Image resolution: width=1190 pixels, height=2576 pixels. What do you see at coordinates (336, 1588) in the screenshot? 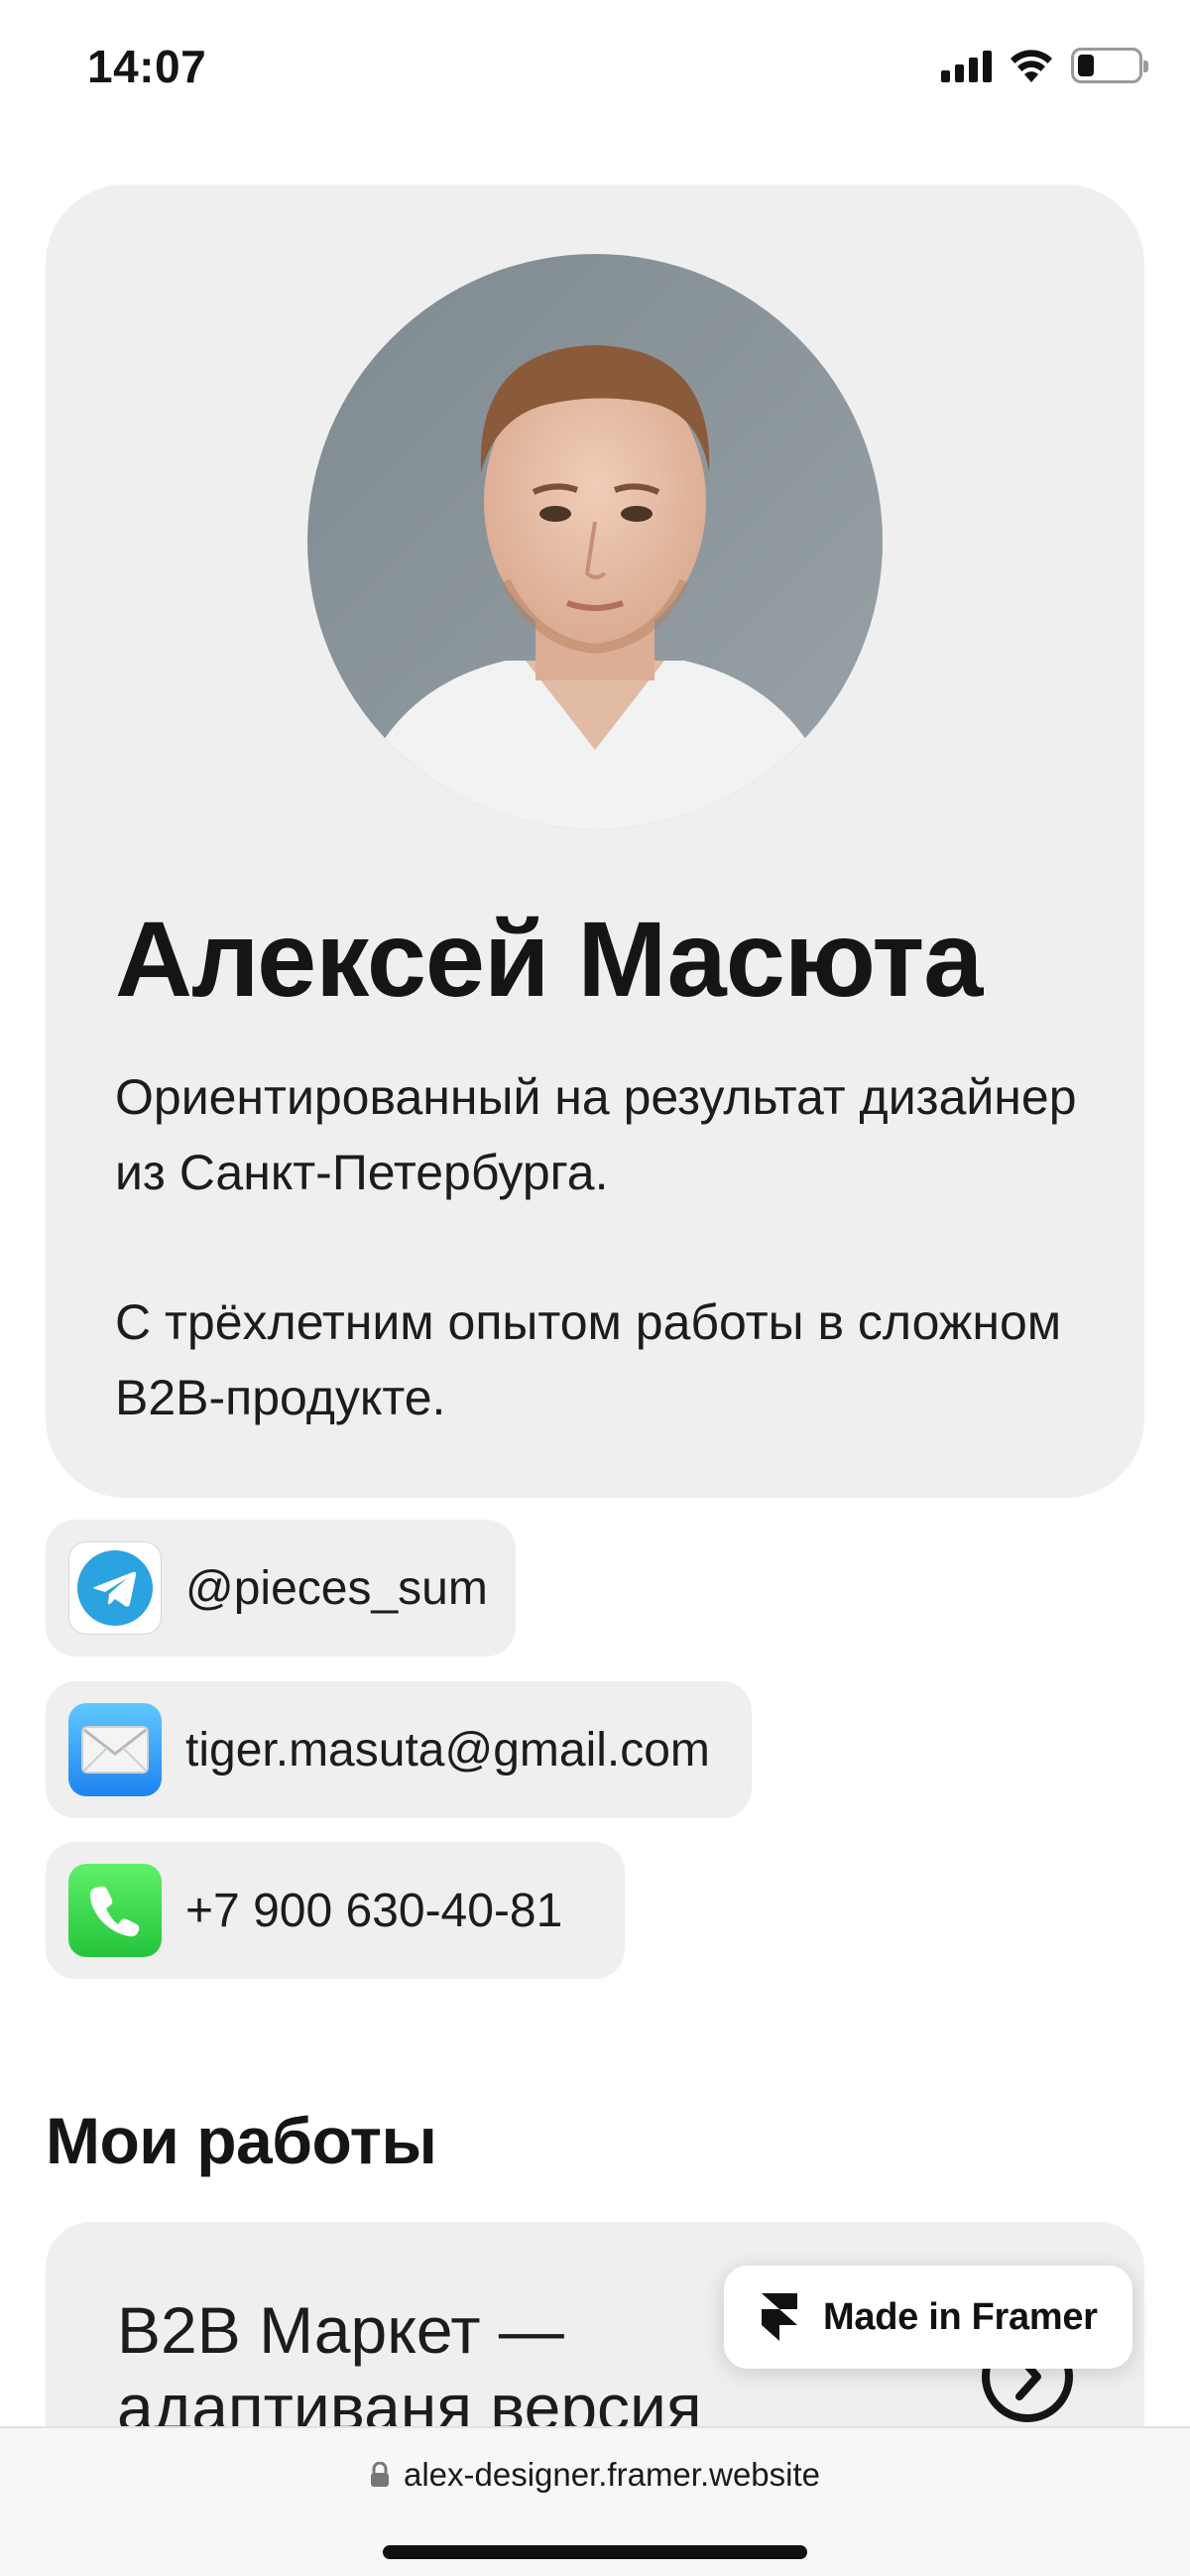
I see `telegram-handle: @pieces_sum` at bounding box center [336, 1588].